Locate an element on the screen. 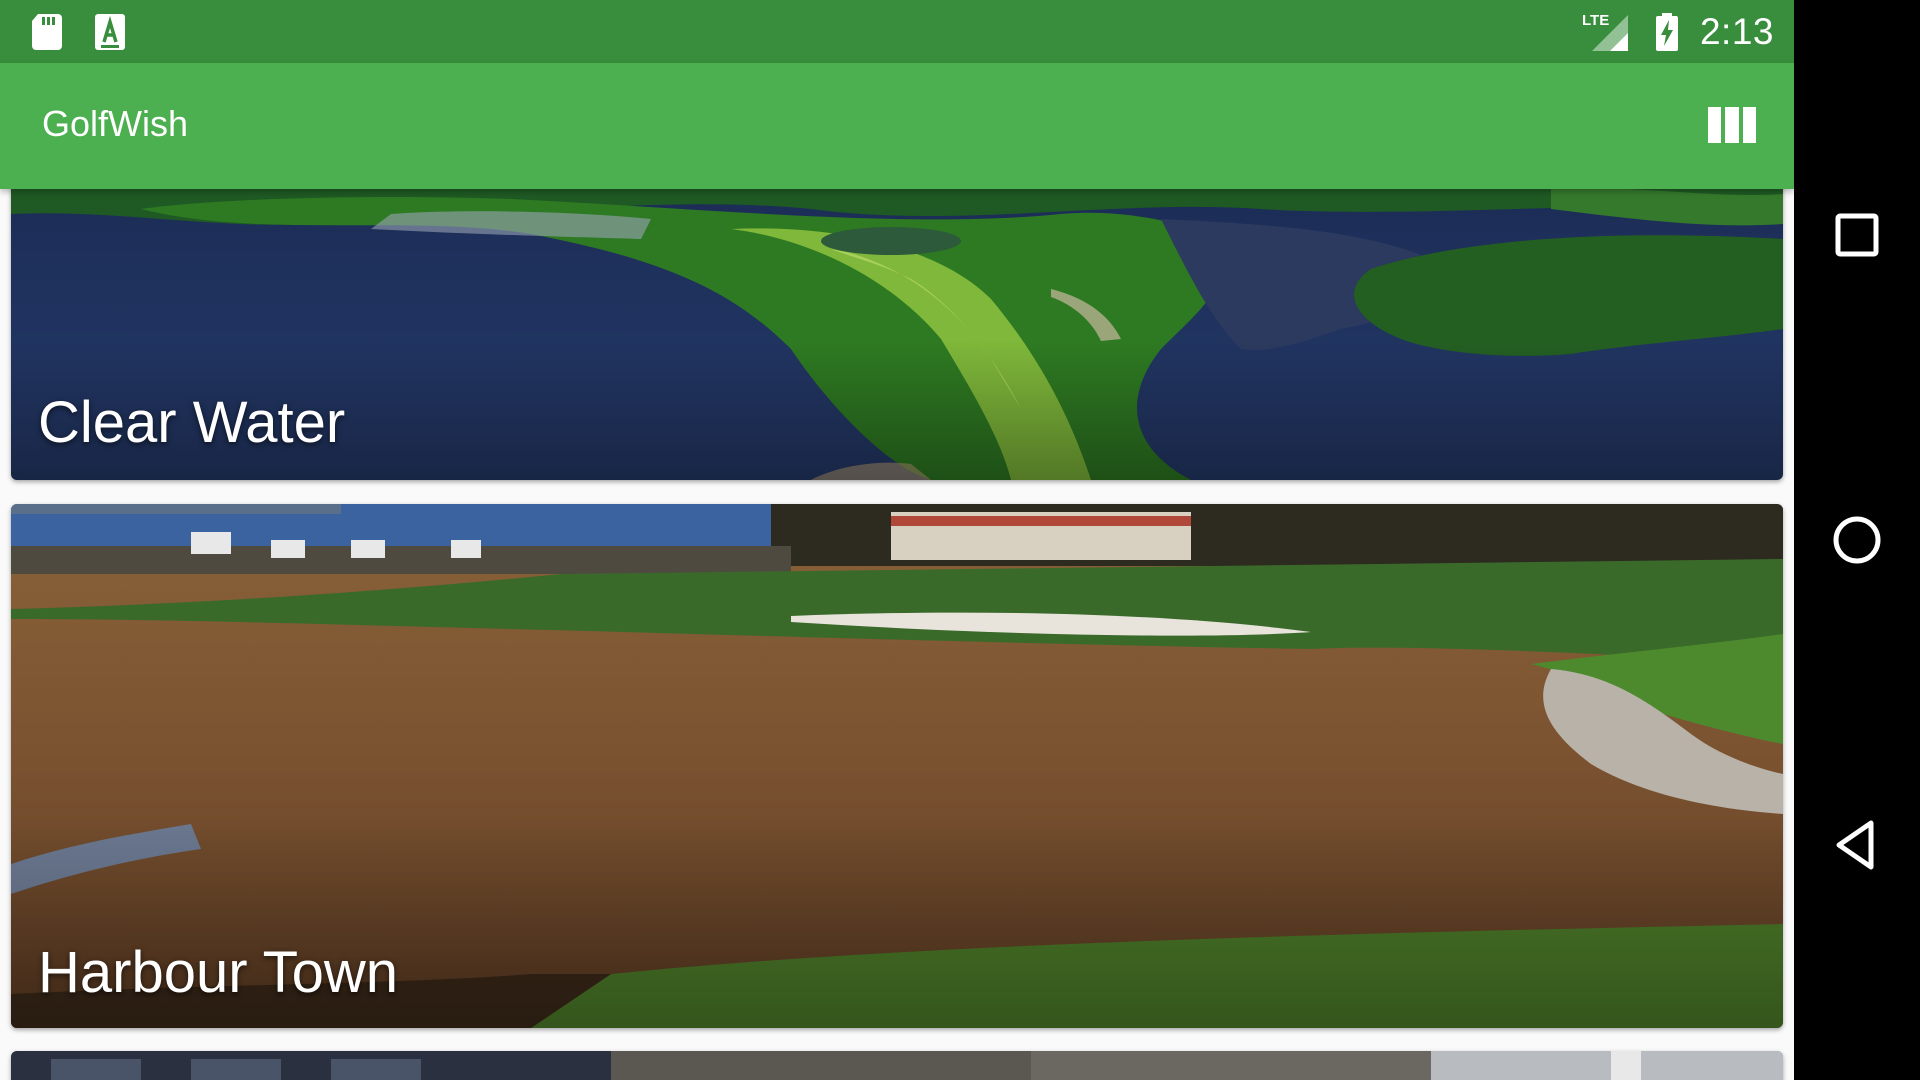 The width and height of the screenshot is (1920, 1080). battery-charging-icon is located at coordinates (1666, 31).